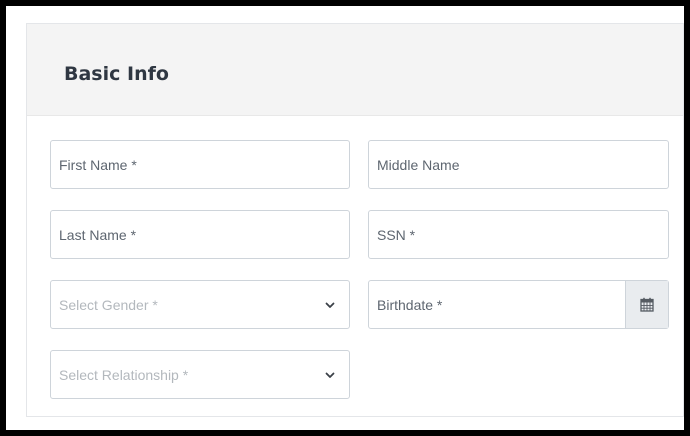 This screenshot has height=436, width=690. I want to click on middle-name-placeholder: Middle Name, so click(418, 164).